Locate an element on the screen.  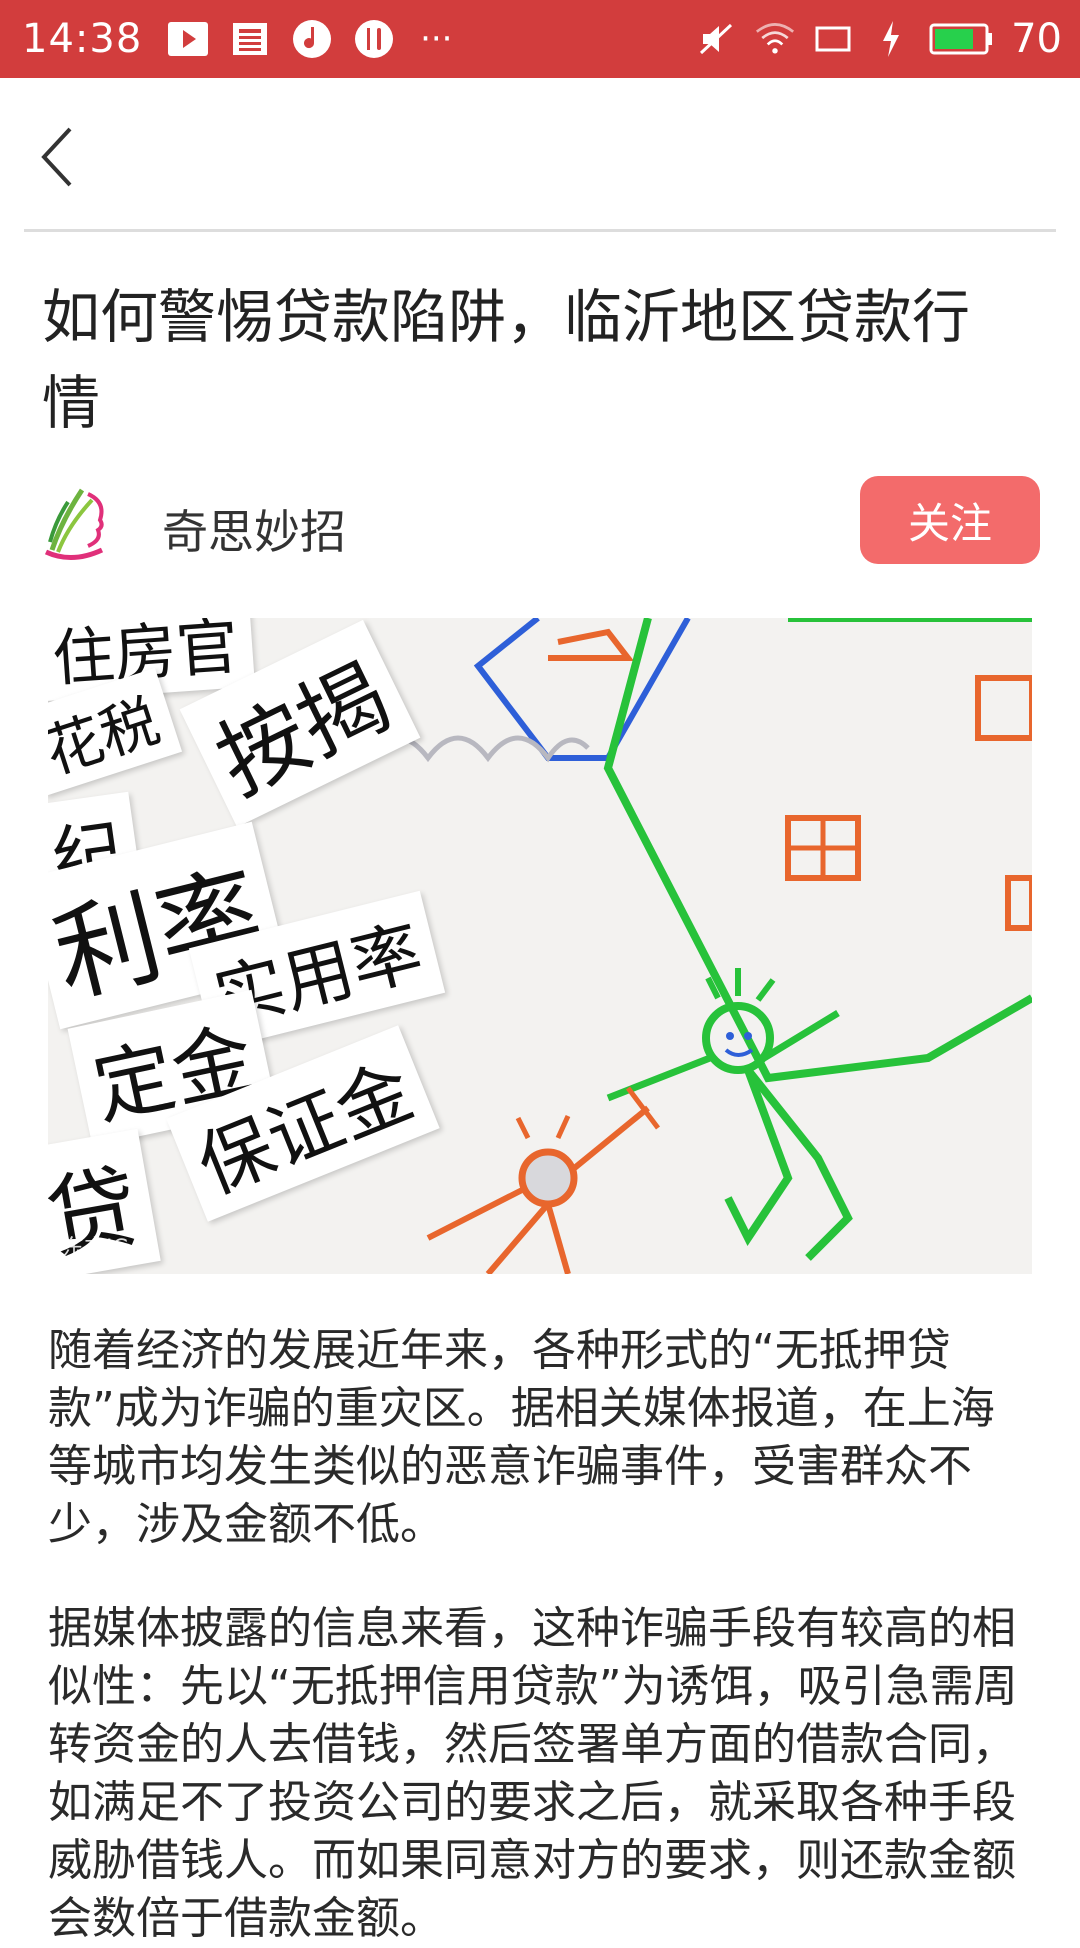
back-button is located at coordinates (58, 157).